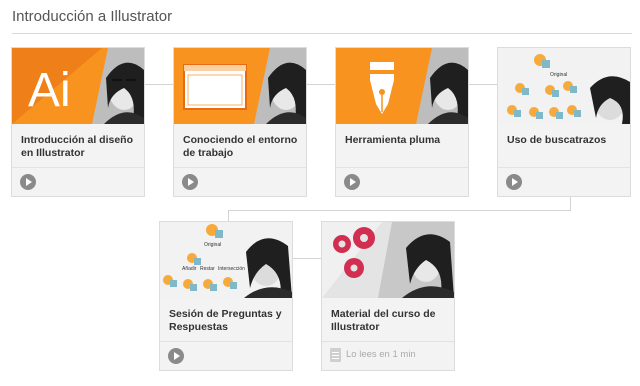 The width and height of the screenshot is (640, 386). I want to click on lesson-thumbnail: Original, so click(564, 86).